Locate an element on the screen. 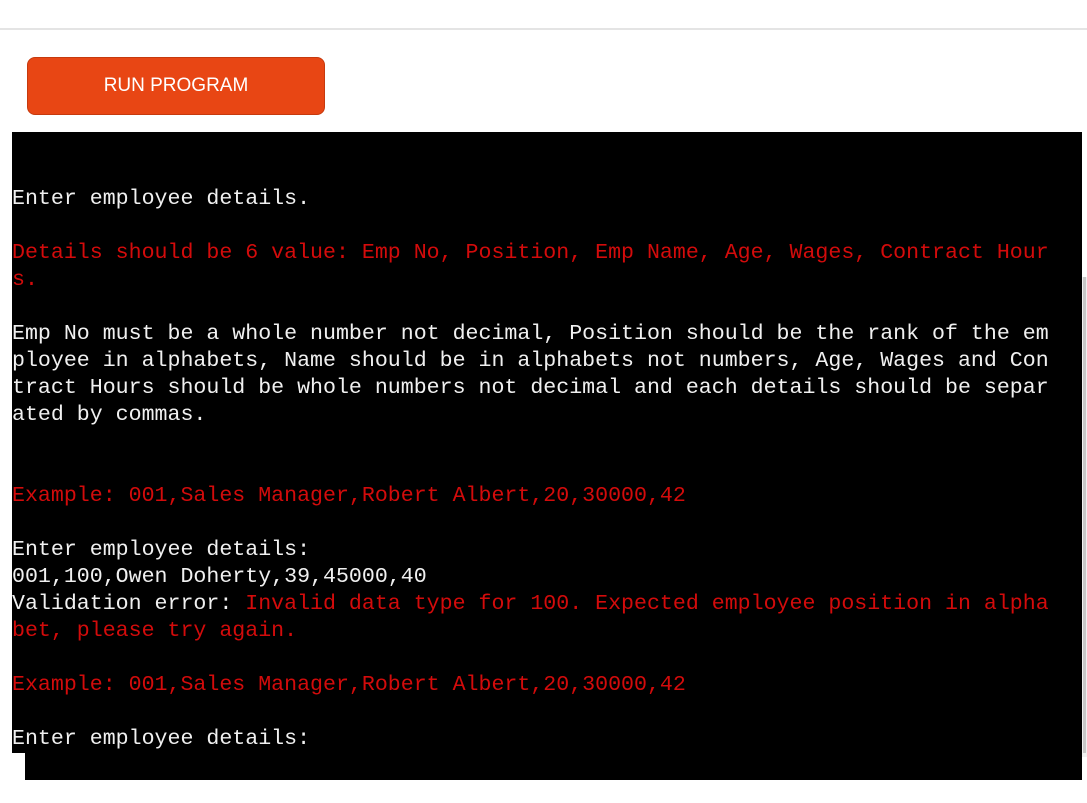  terminal-line: s. is located at coordinates (534, 280).